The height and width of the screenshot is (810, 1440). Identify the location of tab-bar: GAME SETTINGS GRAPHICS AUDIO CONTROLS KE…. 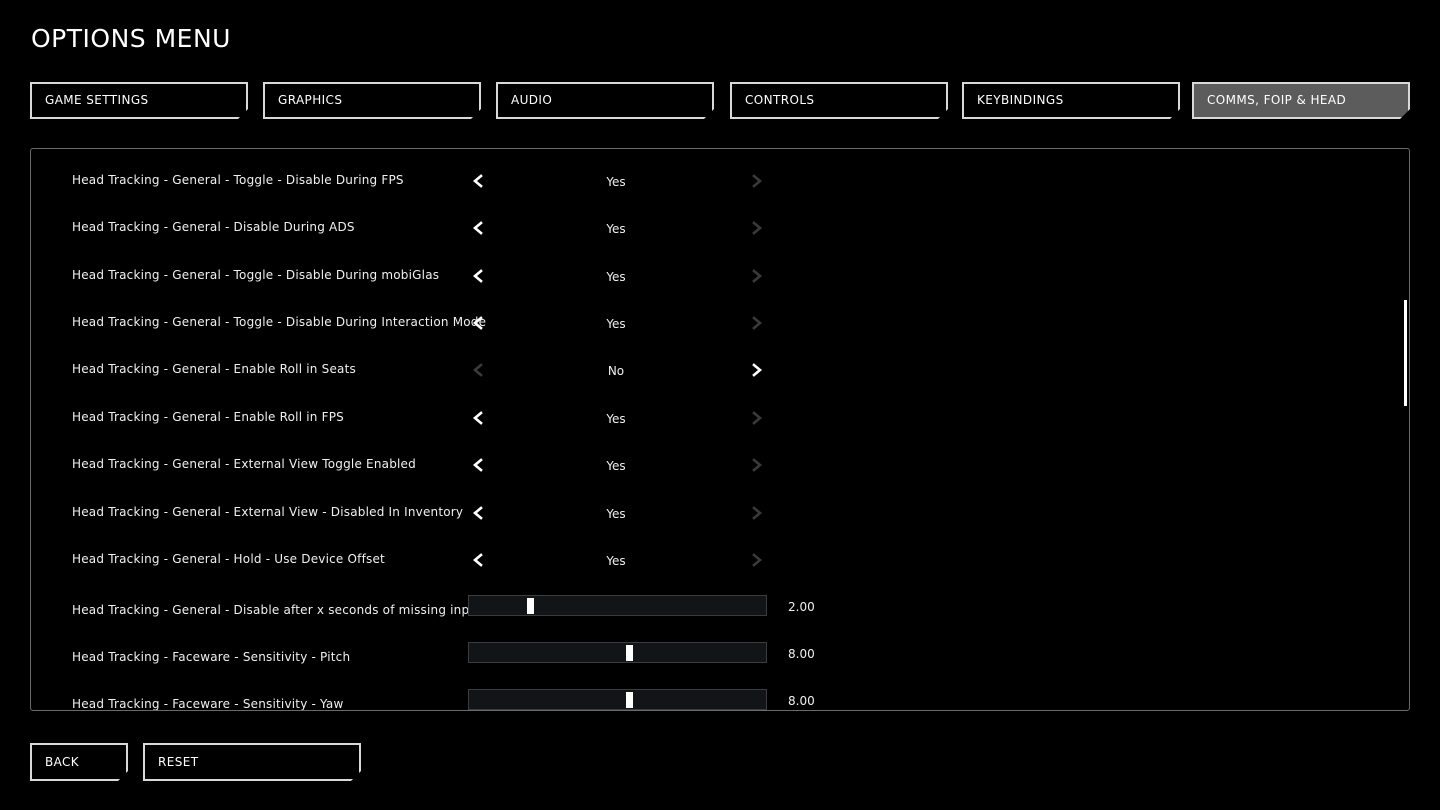
(720, 100).